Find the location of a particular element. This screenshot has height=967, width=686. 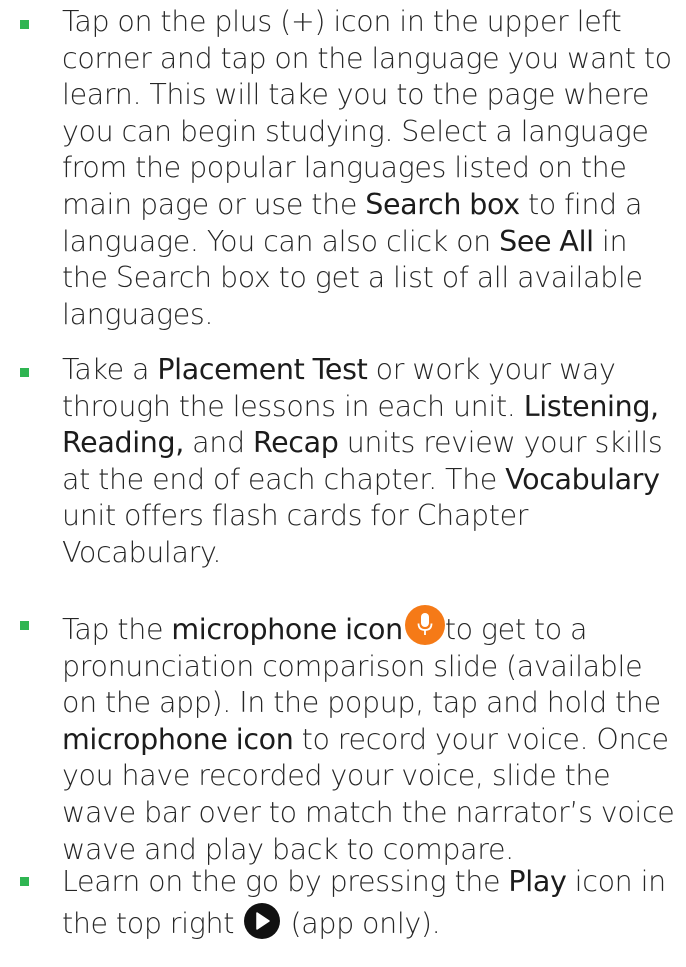

see-all-term: See All is located at coordinates (546, 241).